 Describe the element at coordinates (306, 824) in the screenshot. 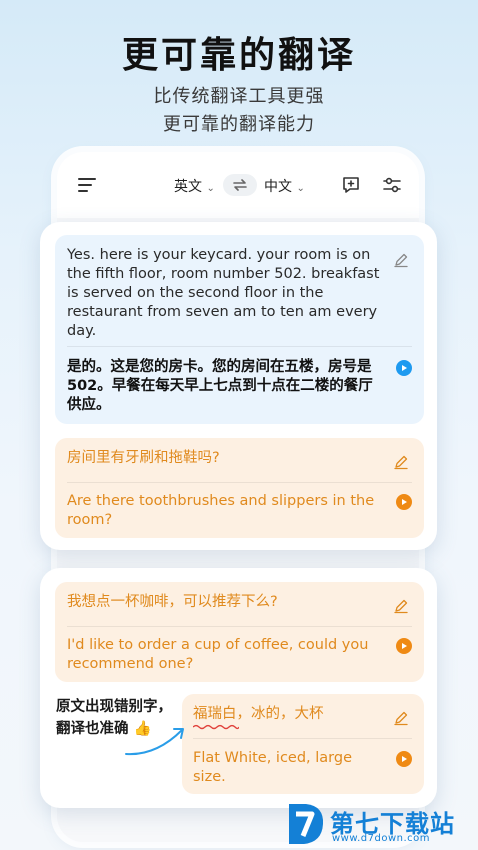

I see `d7-logo-icon` at that location.